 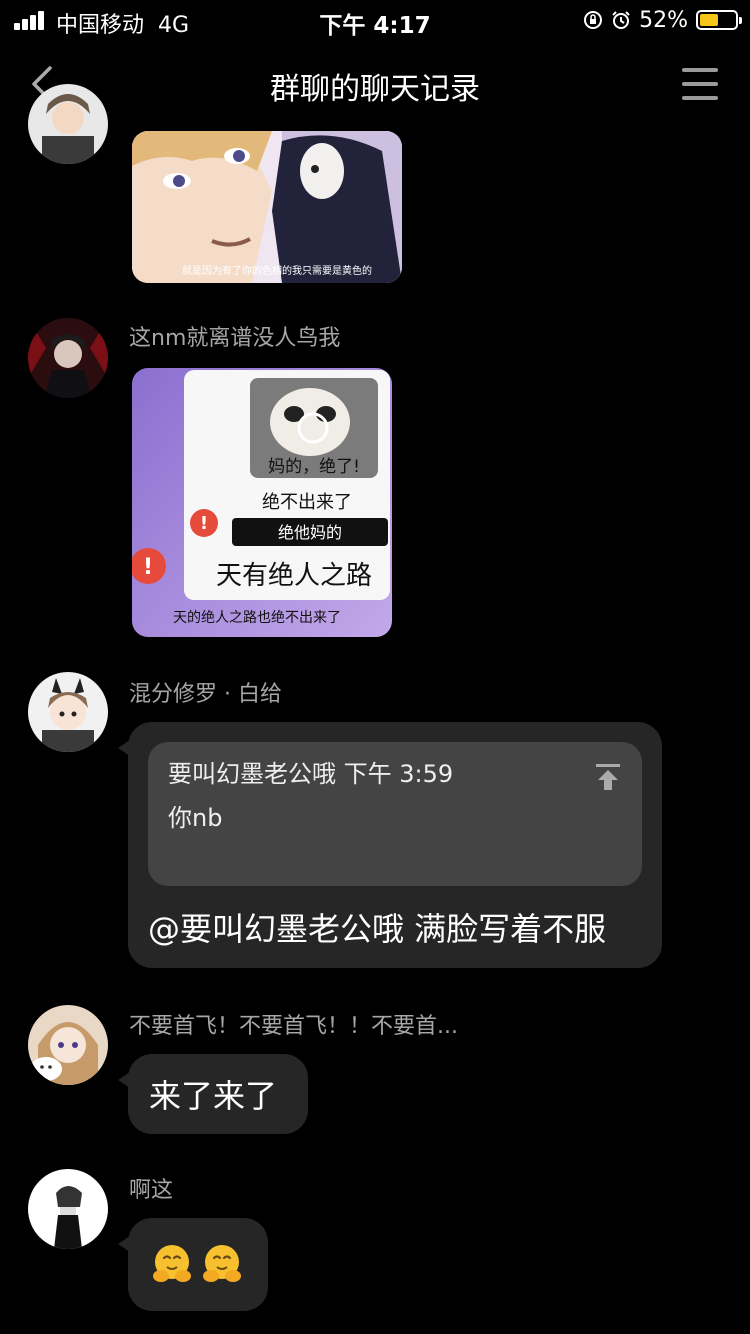 What do you see at coordinates (395, 814) in the screenshot?
I see `quoted-message: 要叫幻墨老公哦 下午 3:59 你nb` at bounding box center [395, 814].